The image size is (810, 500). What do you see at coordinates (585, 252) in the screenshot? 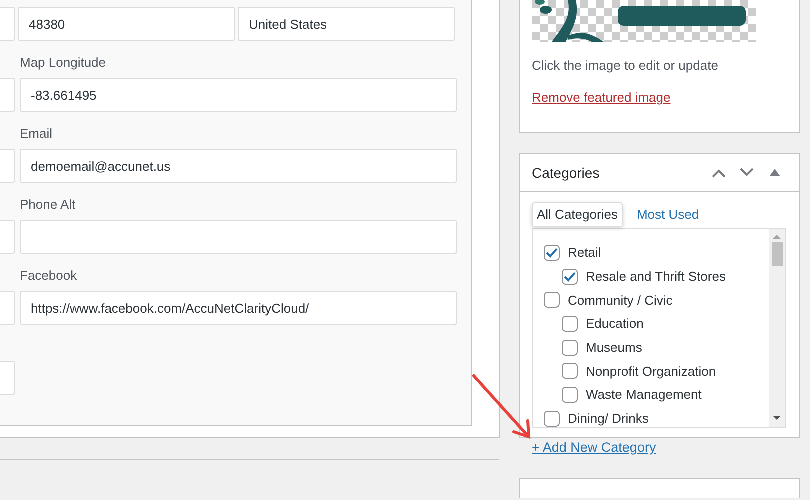
I see `category-label: Retail` at bounding box center [585, 252].